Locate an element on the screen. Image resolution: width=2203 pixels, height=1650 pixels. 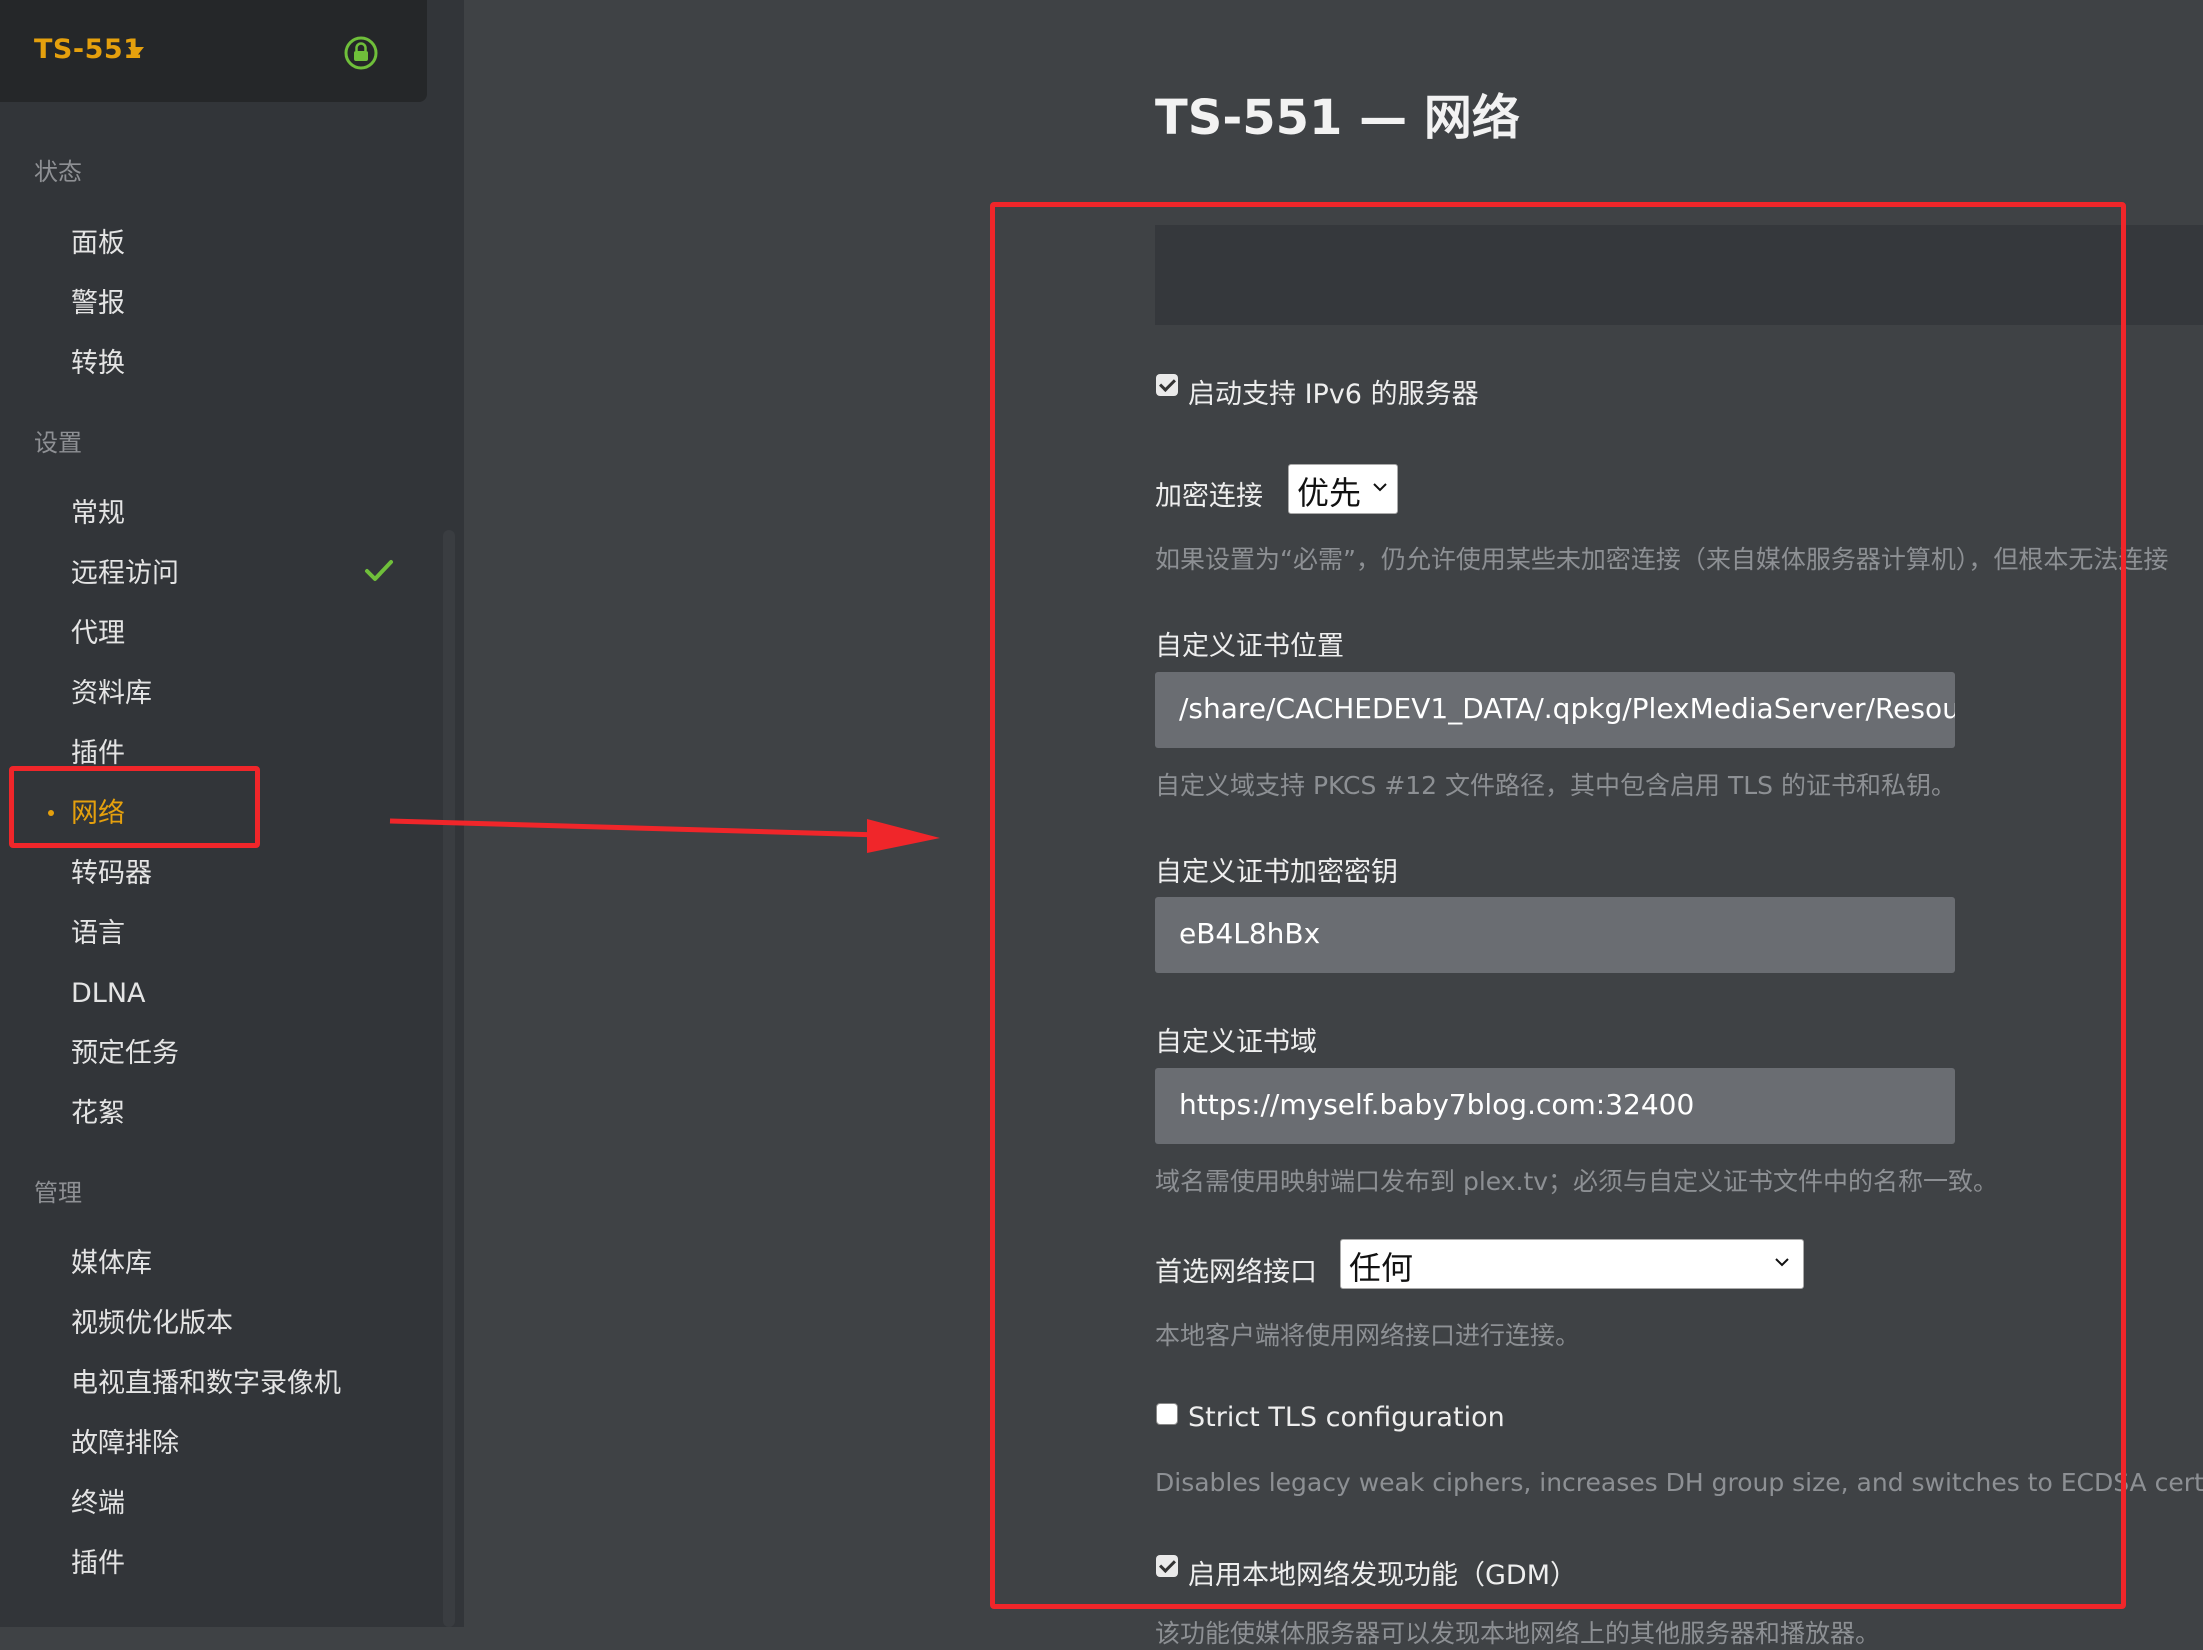
sidebar-item-scheduled-tasks: 预定任务 is located at coordinates (125, 1054).